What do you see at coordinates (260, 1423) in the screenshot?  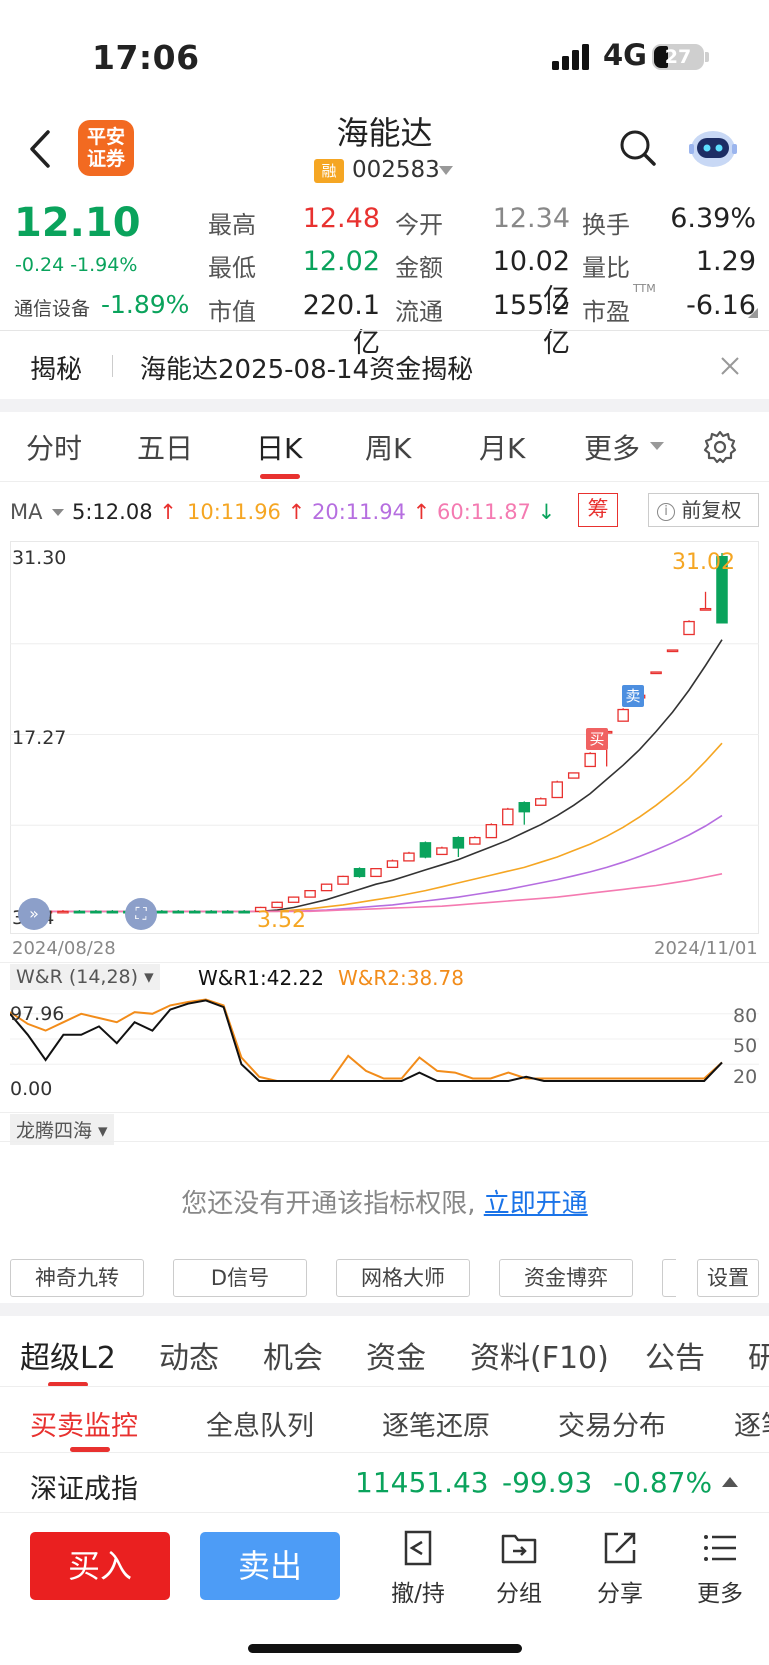 I see `tab-full-queue: 全息队列` at bounding box center [260, 1423].